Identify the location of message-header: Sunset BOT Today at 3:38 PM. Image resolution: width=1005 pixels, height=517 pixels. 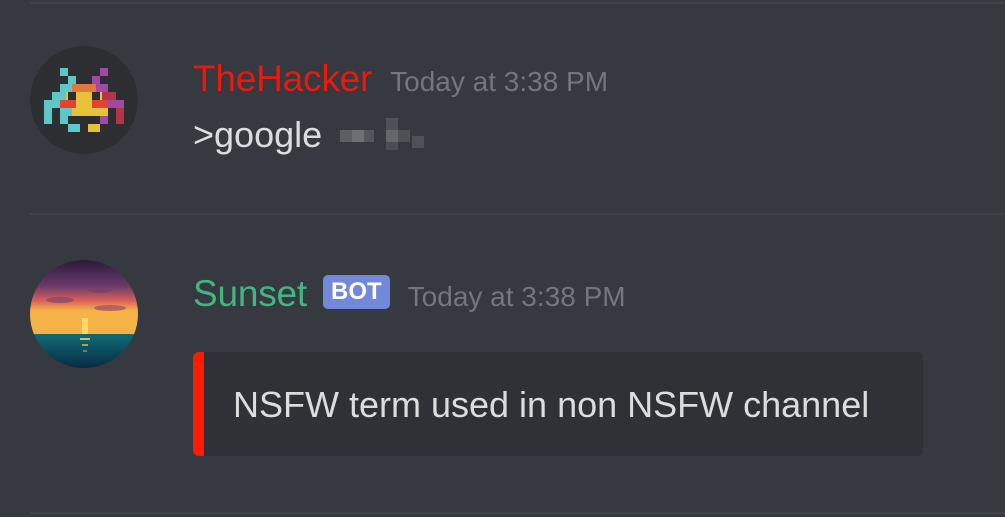
(409, 294).